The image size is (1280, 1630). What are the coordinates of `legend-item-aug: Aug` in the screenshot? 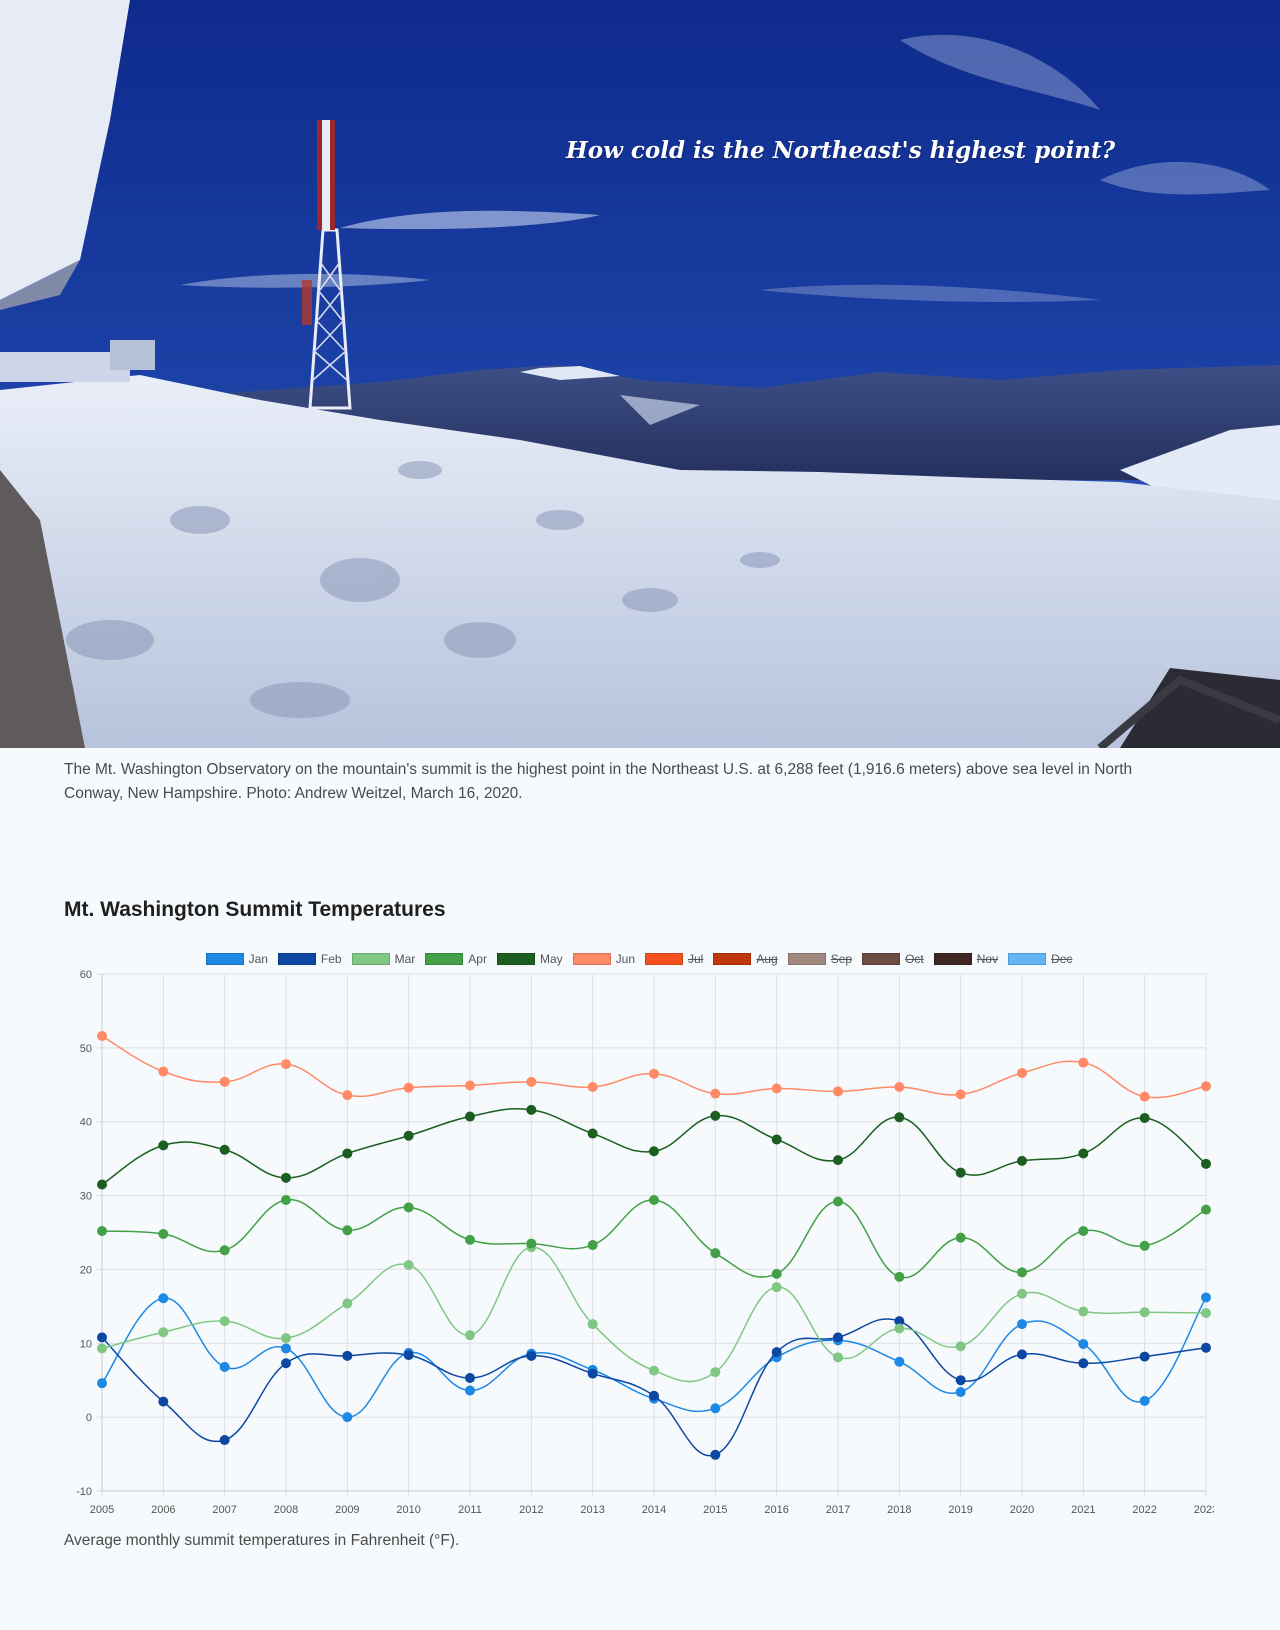 It's located at (745, 959).